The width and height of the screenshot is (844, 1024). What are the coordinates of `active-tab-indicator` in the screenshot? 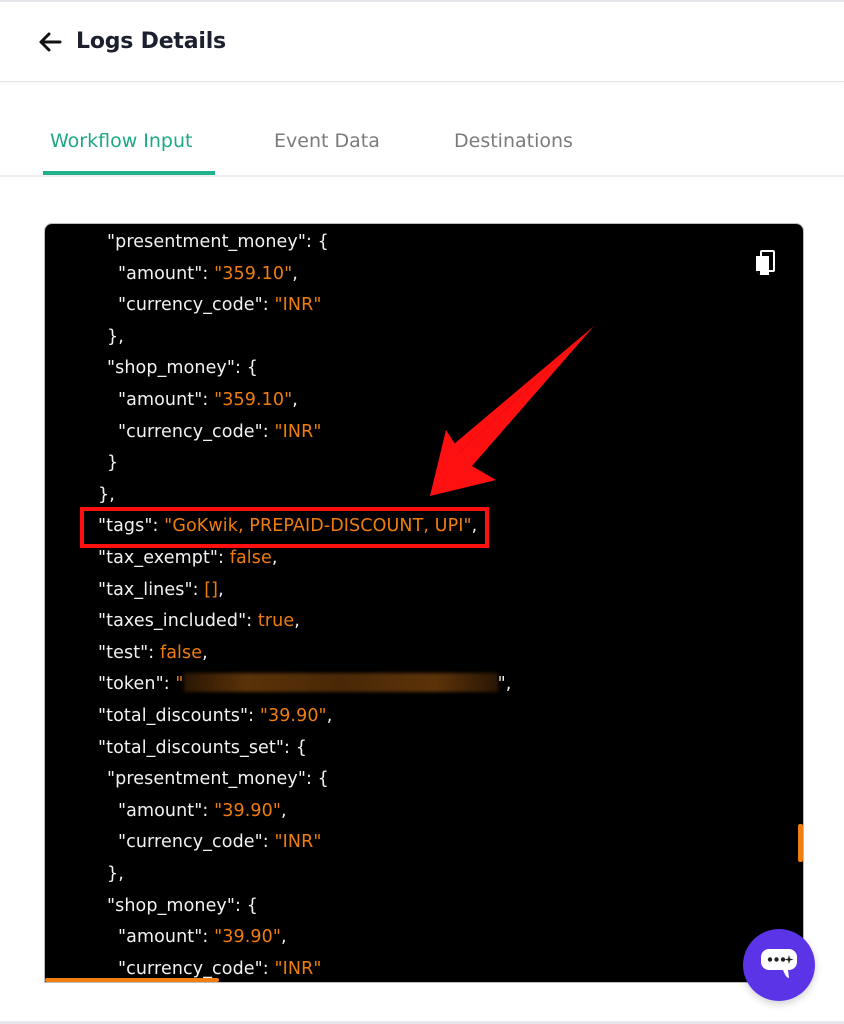 It's located at (129, 173).